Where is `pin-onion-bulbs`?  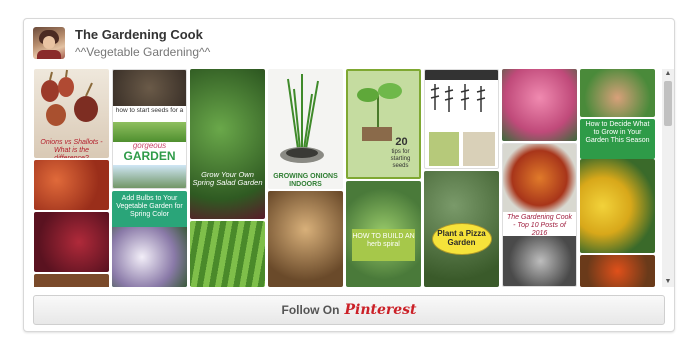 pin-onion-bulbs is located at coordinates (305, 239).